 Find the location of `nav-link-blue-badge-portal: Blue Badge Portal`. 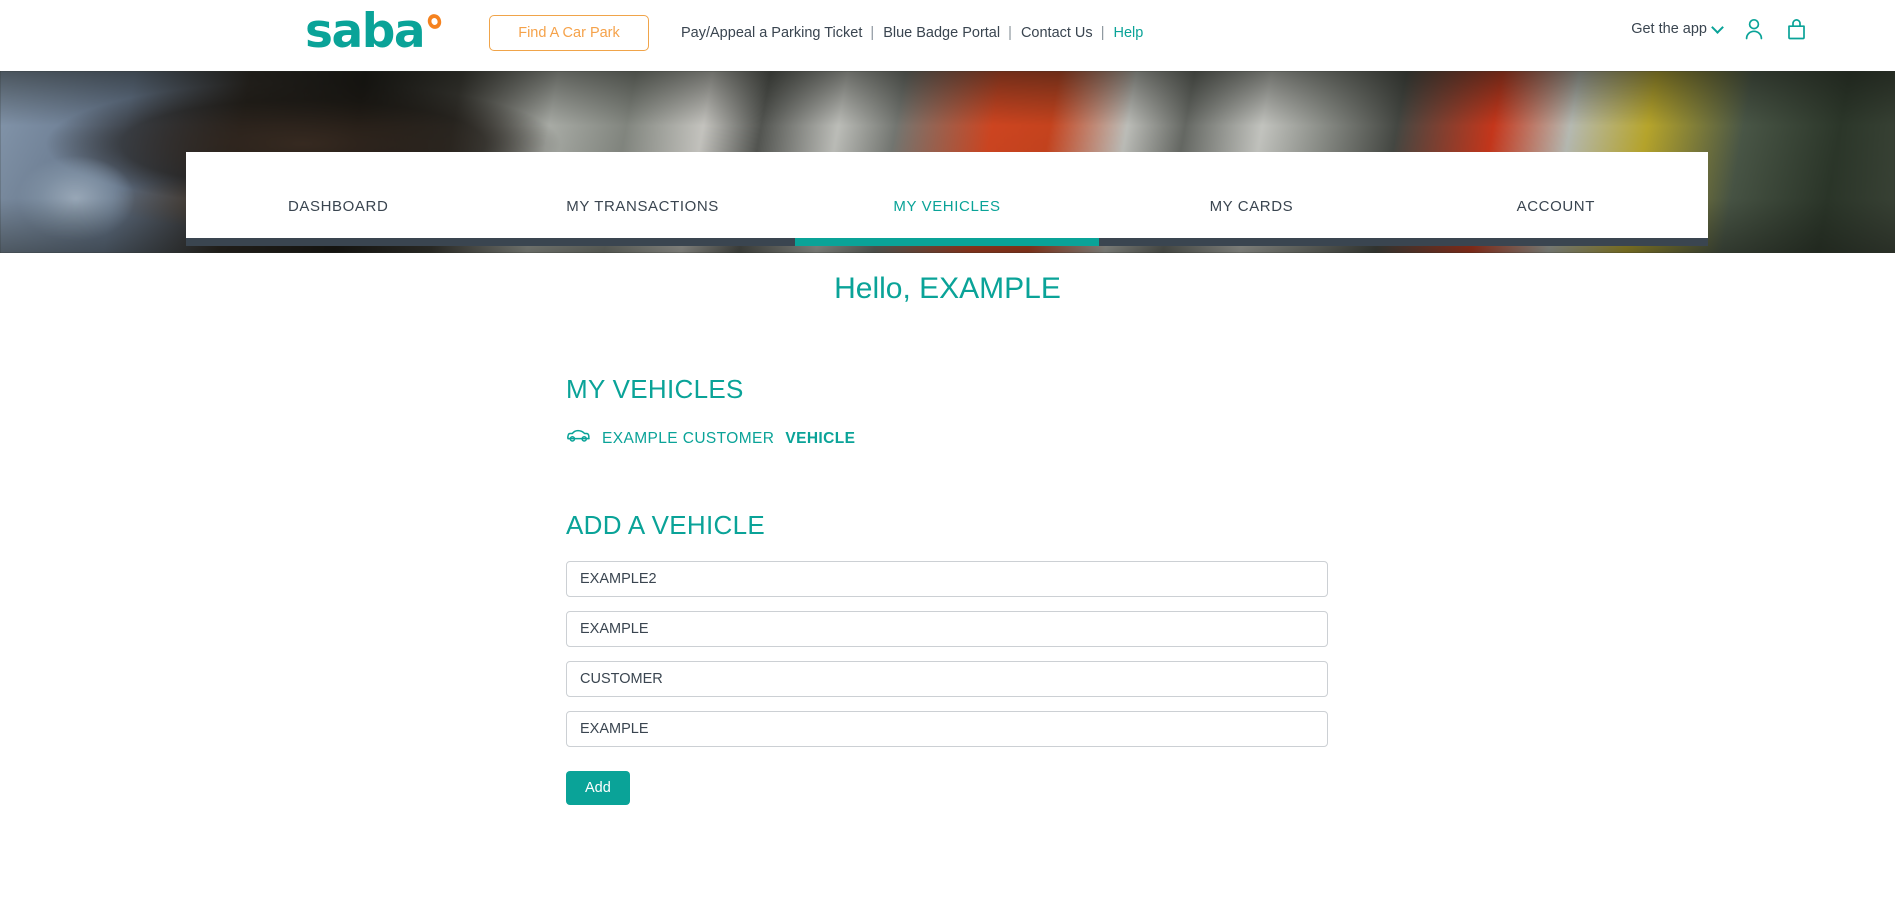

nav-link-blue-badge-portal: Blue Badge Portal is located at coordinates (941, 33).